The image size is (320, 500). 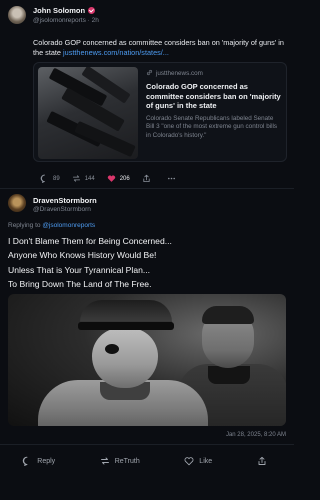 What do you see at coordinates (256, 435) in the screenshot?
I see `post-timestamp: Jan 28, 2025, 8:20 AM` at bounding box center [256, 435].